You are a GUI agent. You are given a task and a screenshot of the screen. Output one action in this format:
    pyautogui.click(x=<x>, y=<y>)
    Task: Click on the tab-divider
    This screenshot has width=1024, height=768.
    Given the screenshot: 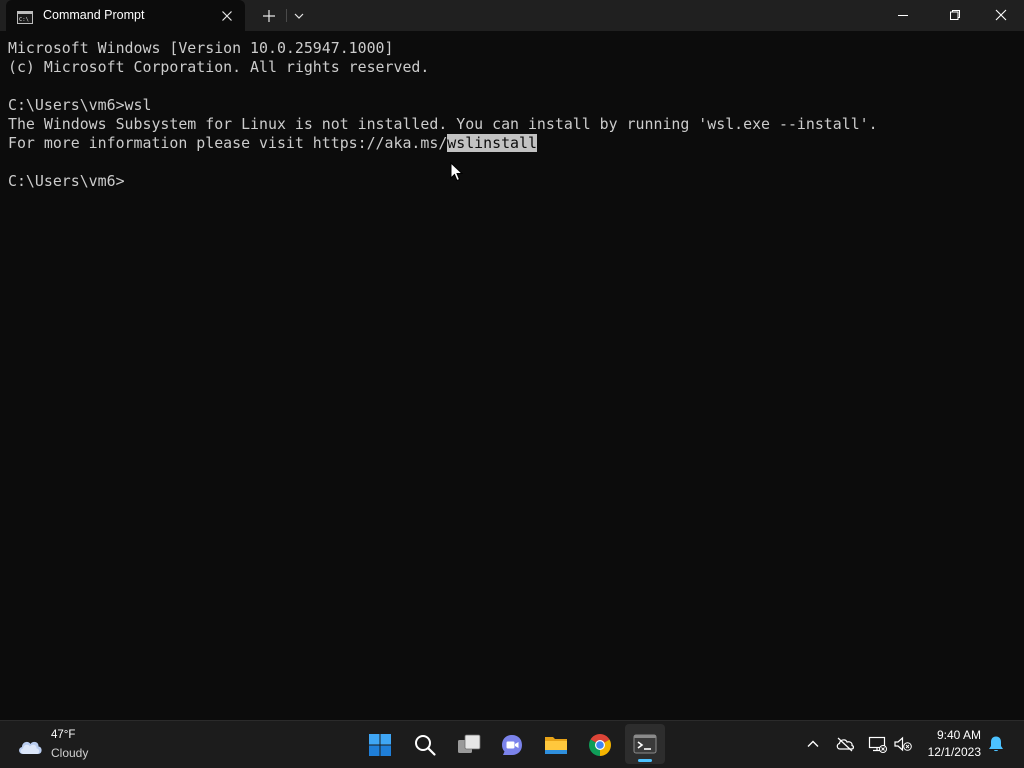 What is the action you would take?
    pyautogui.click(x=286, y=15)
    